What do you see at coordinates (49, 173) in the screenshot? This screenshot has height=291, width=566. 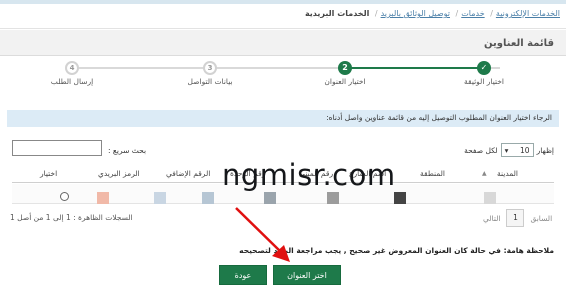 I see `column-header-select: اختيار` at bounding box center [49, 173].